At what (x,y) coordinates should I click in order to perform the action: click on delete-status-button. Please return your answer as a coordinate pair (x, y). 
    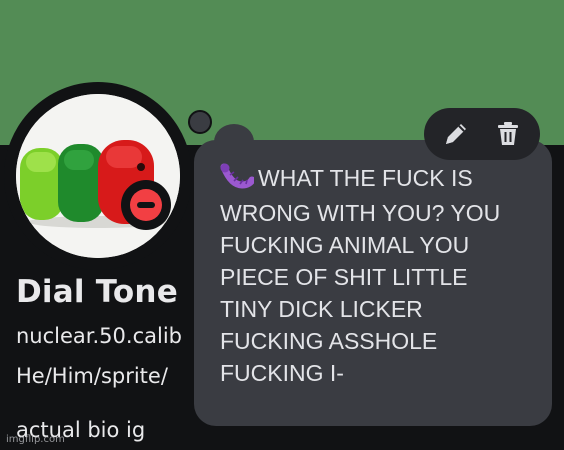
    Looking at the image, I should click on (508, 134).